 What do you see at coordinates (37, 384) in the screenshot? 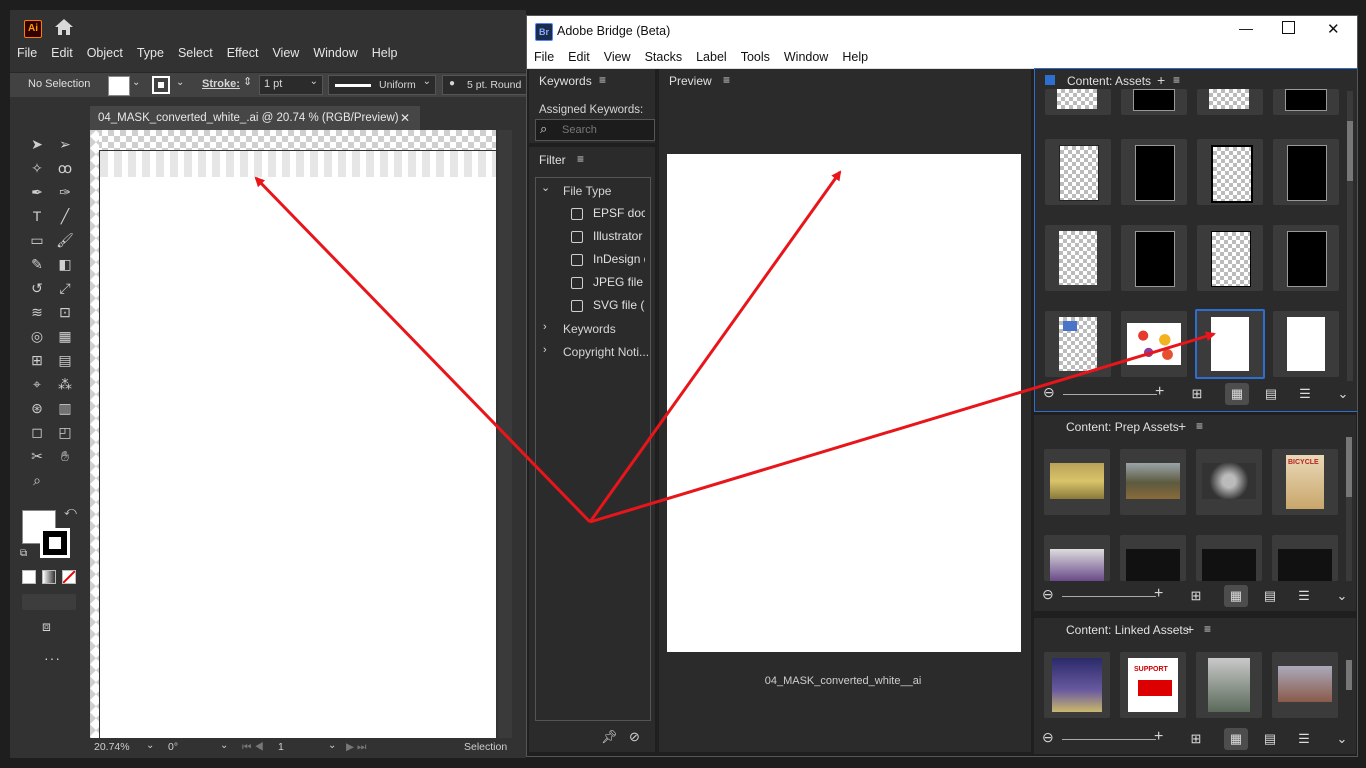
I see `eyedropper-icon: ⌖` at bounding box center [37, 384].